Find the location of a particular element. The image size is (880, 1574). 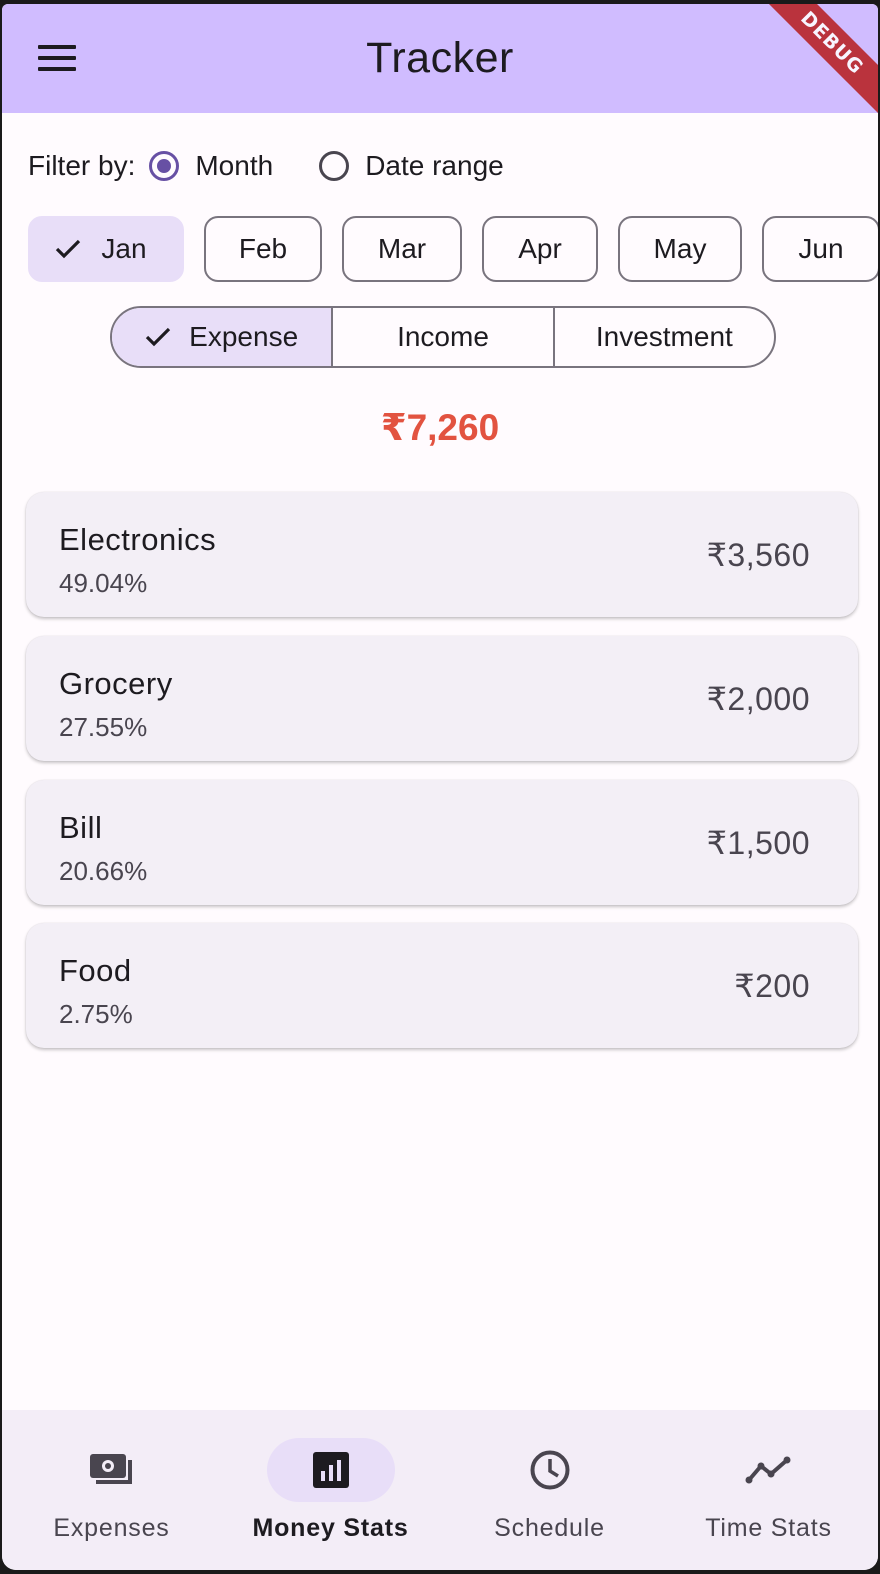

radio-unselected-icon is located at coordinates (334, 166).